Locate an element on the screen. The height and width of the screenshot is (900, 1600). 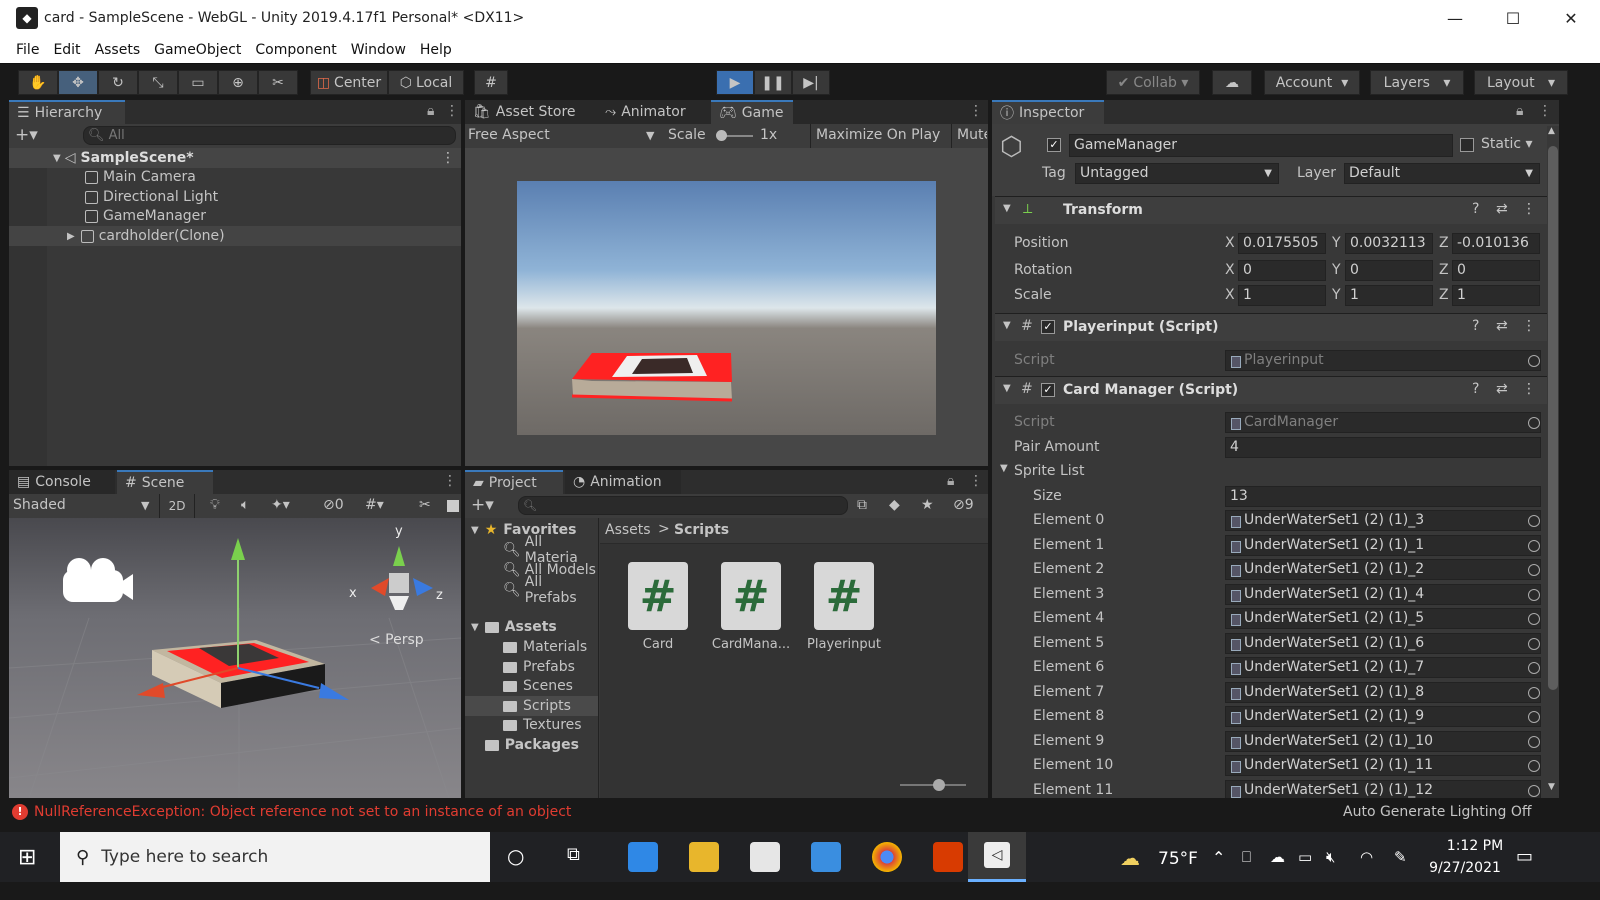
shading-dropdown: Shaded ▼ is located at coordinates (83, 505).